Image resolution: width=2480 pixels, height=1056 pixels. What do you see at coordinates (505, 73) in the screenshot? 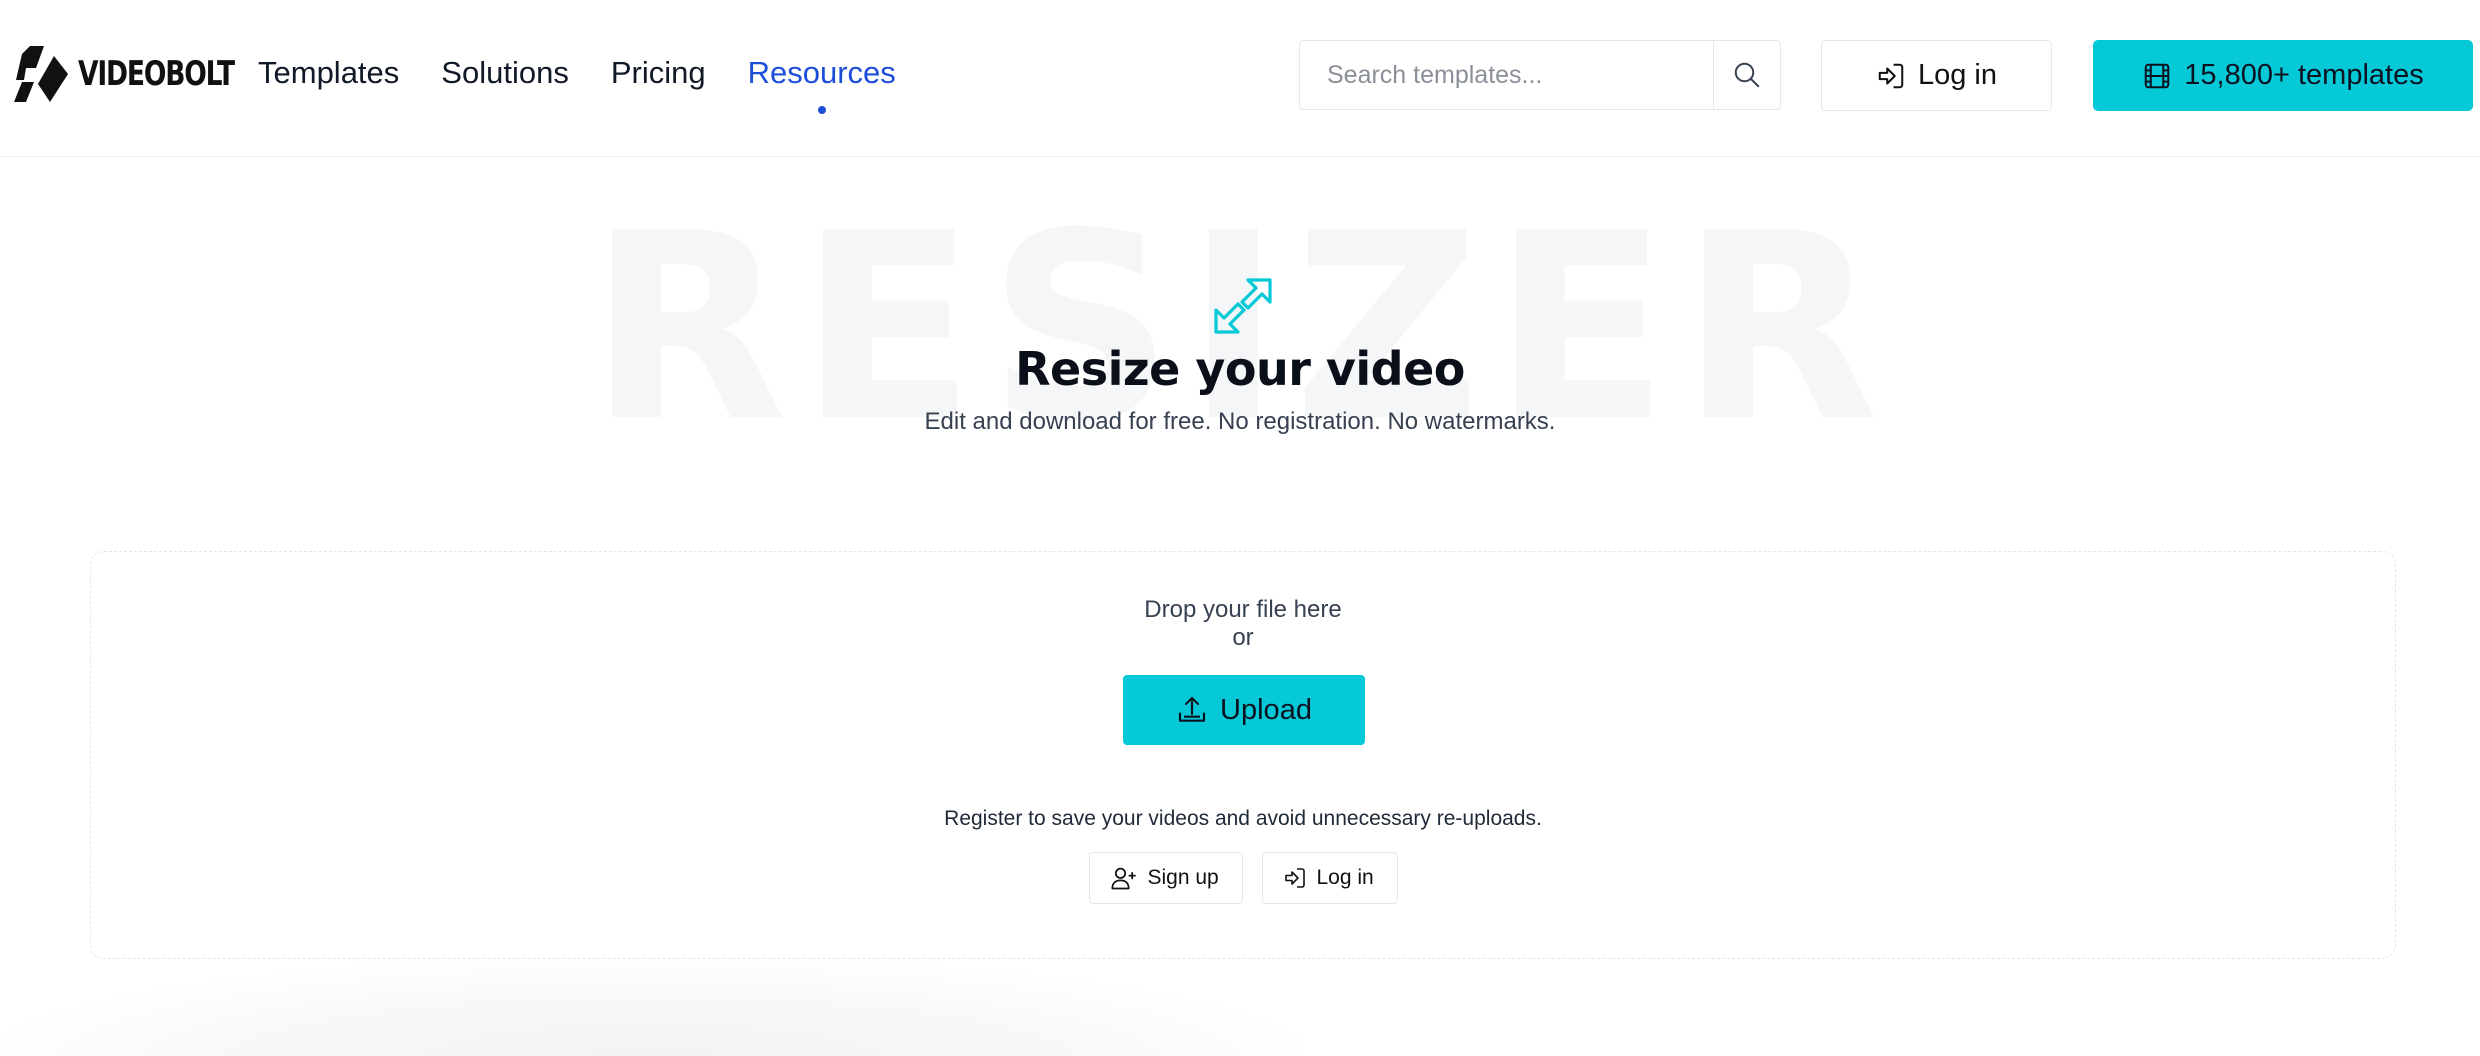
I see `nav-item-solutions: Solutions` at bounding box center [505, 73].